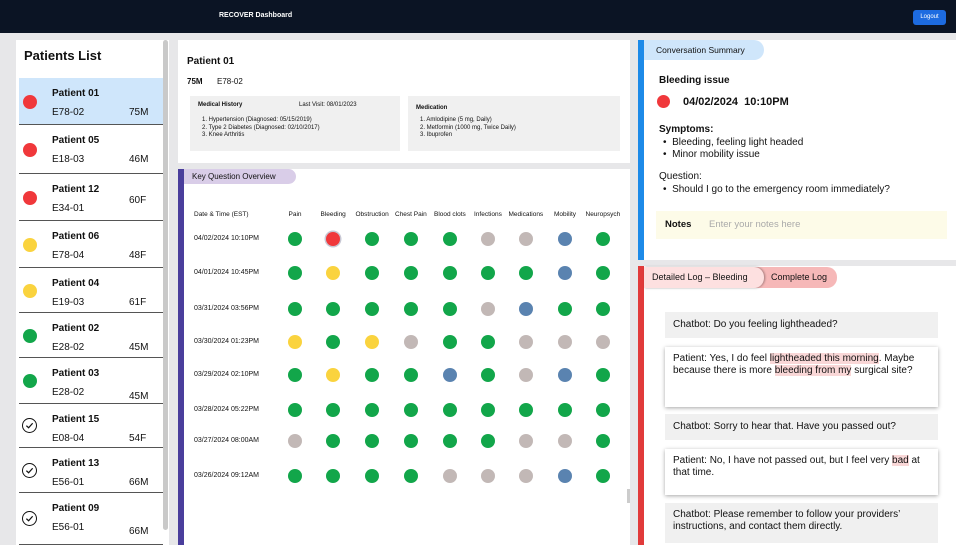  What do you see at coordinates (91, 381) in the screenshot?
I see `patient-list-item: Patient 03 E28-02 45M` at bounding box center [91, 381].